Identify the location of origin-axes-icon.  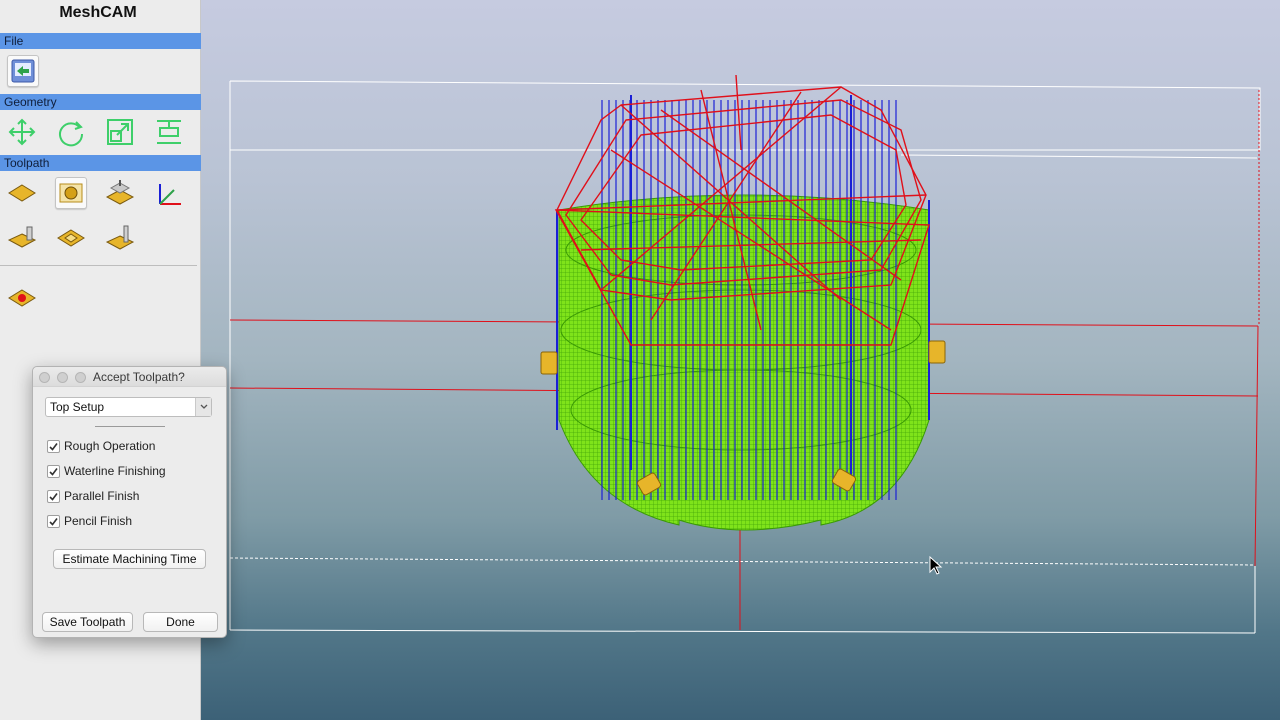
(170, 194).